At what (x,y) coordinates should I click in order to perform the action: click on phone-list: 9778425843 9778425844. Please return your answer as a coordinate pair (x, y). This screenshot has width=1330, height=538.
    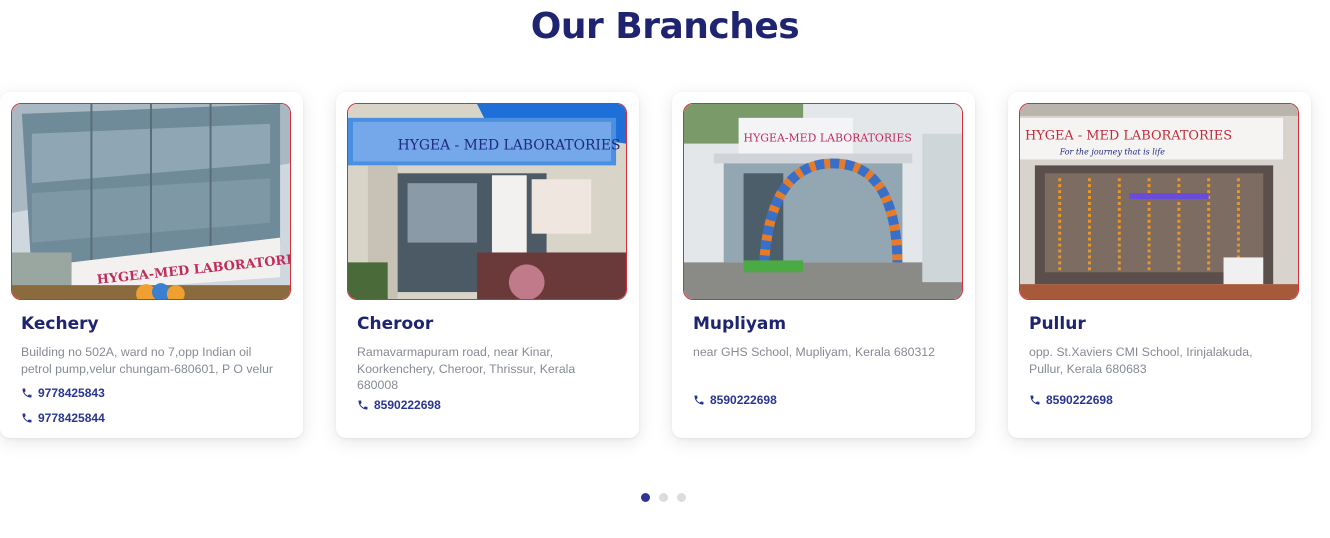
    Looking at the image, I should click on (63, 405).